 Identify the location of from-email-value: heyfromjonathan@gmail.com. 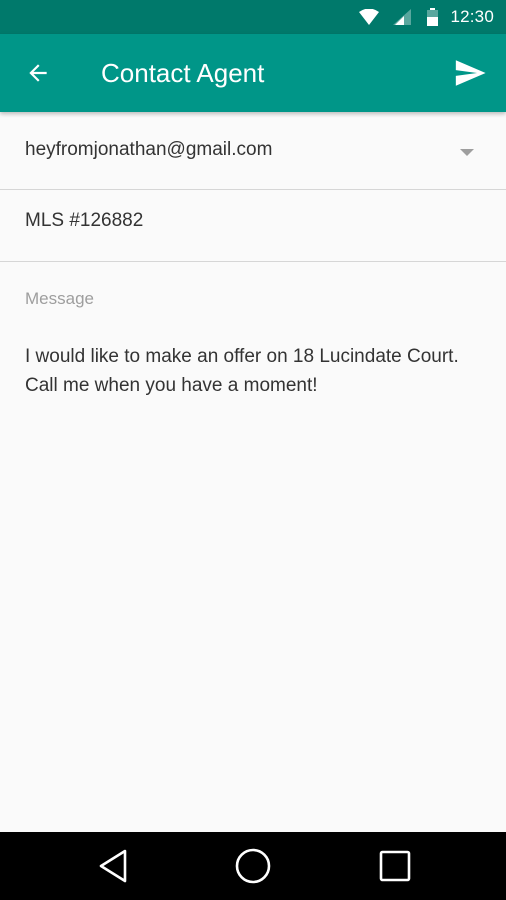
(149, 149).